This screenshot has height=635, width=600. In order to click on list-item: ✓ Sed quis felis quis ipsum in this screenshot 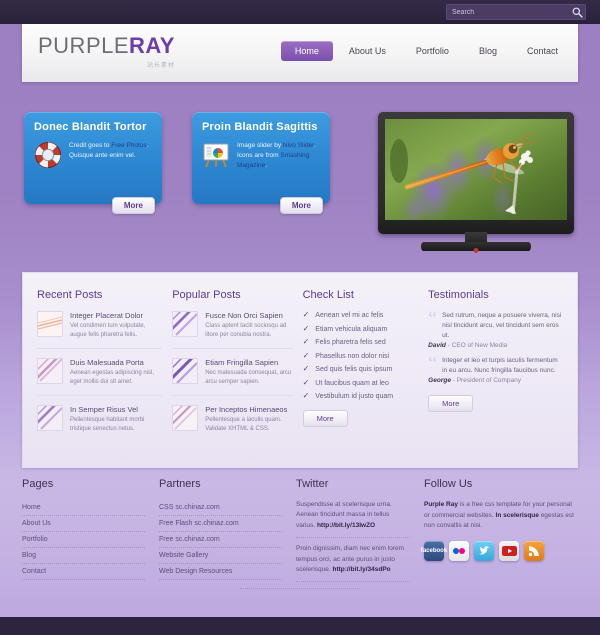, I will do `click(361, 369)`.